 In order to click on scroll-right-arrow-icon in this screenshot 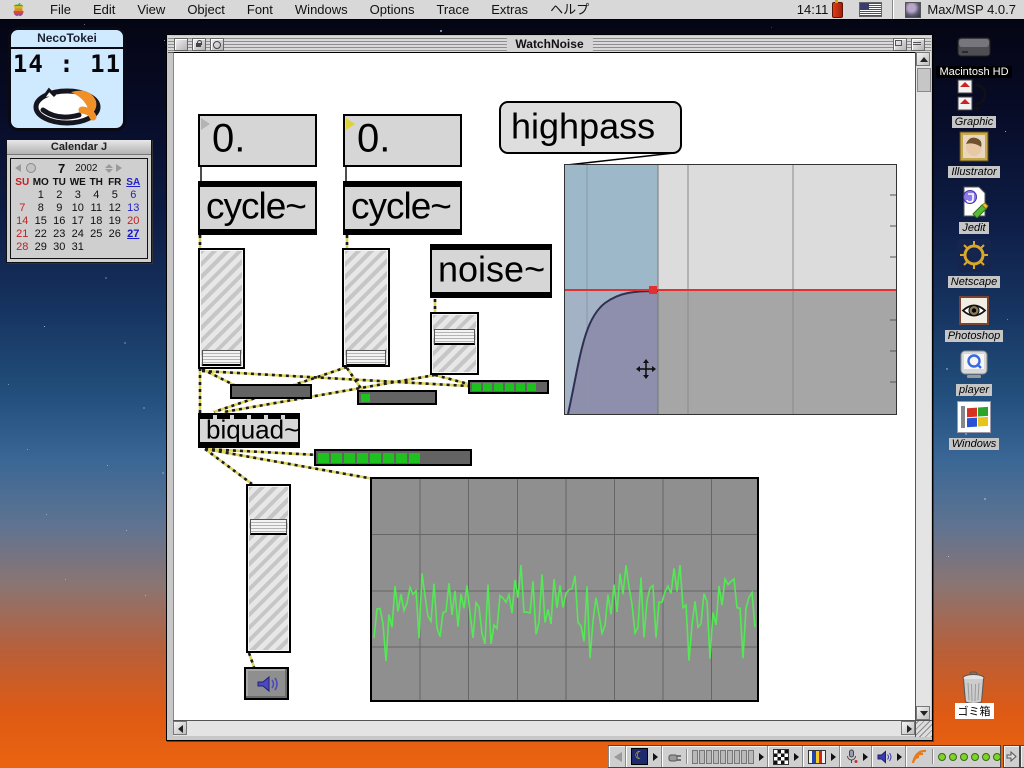, I will do `click(908, 728)`.